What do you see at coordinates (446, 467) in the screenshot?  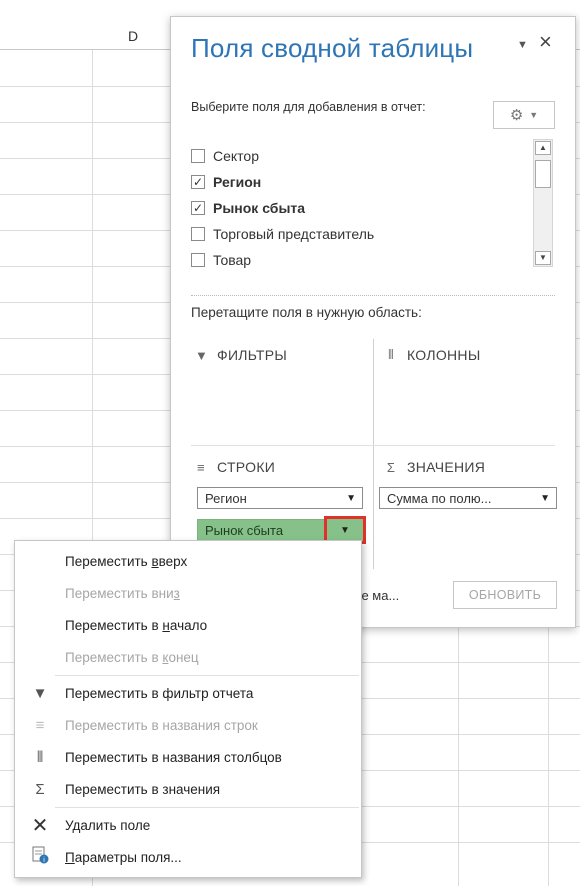 I see `area-label: ЗНАЧЕНИЯ` at bounding box center [446, 467].